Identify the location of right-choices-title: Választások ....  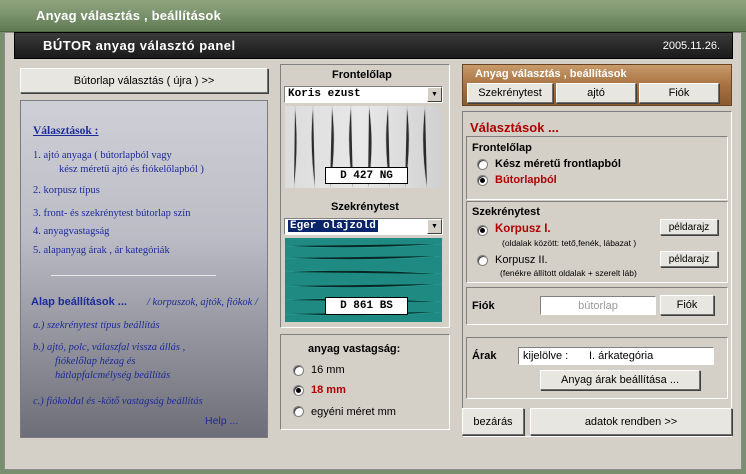
(514, 127).